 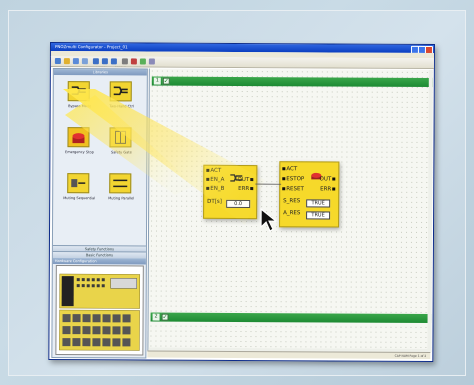 What do you see at coordinates (84, 61) in the screenshot?
I see `print-icon` at bounding box center [84, 61].